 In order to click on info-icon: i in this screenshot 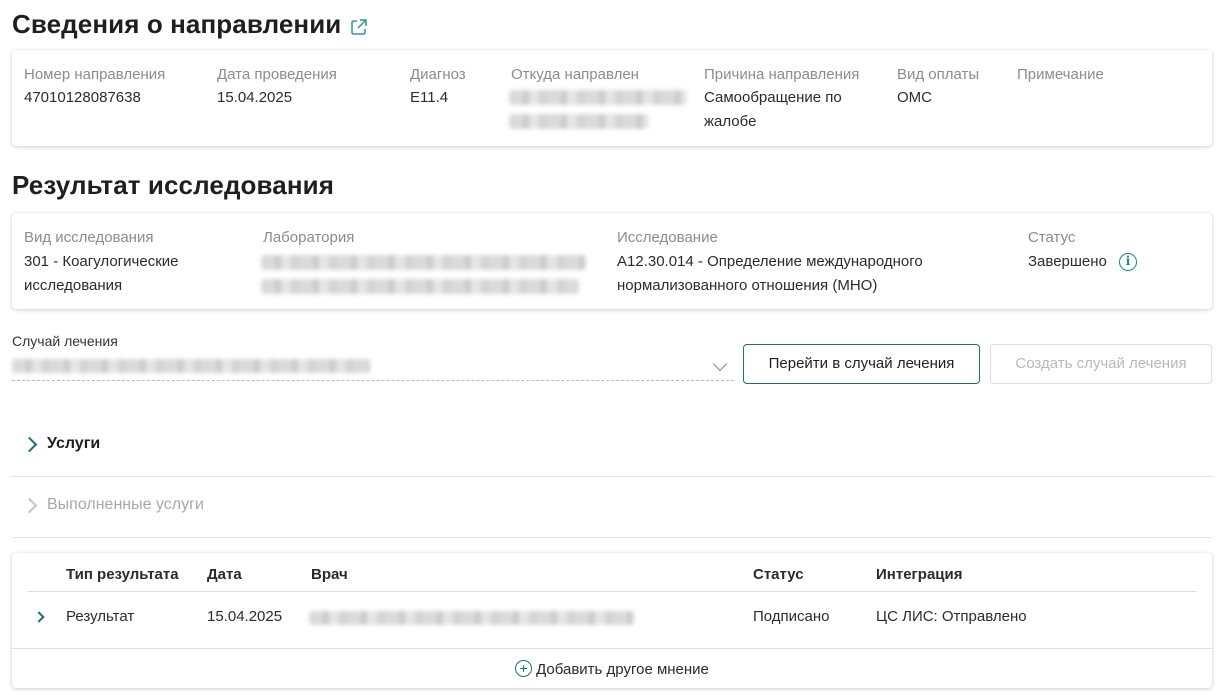, I will do `click(1128, 262)`.